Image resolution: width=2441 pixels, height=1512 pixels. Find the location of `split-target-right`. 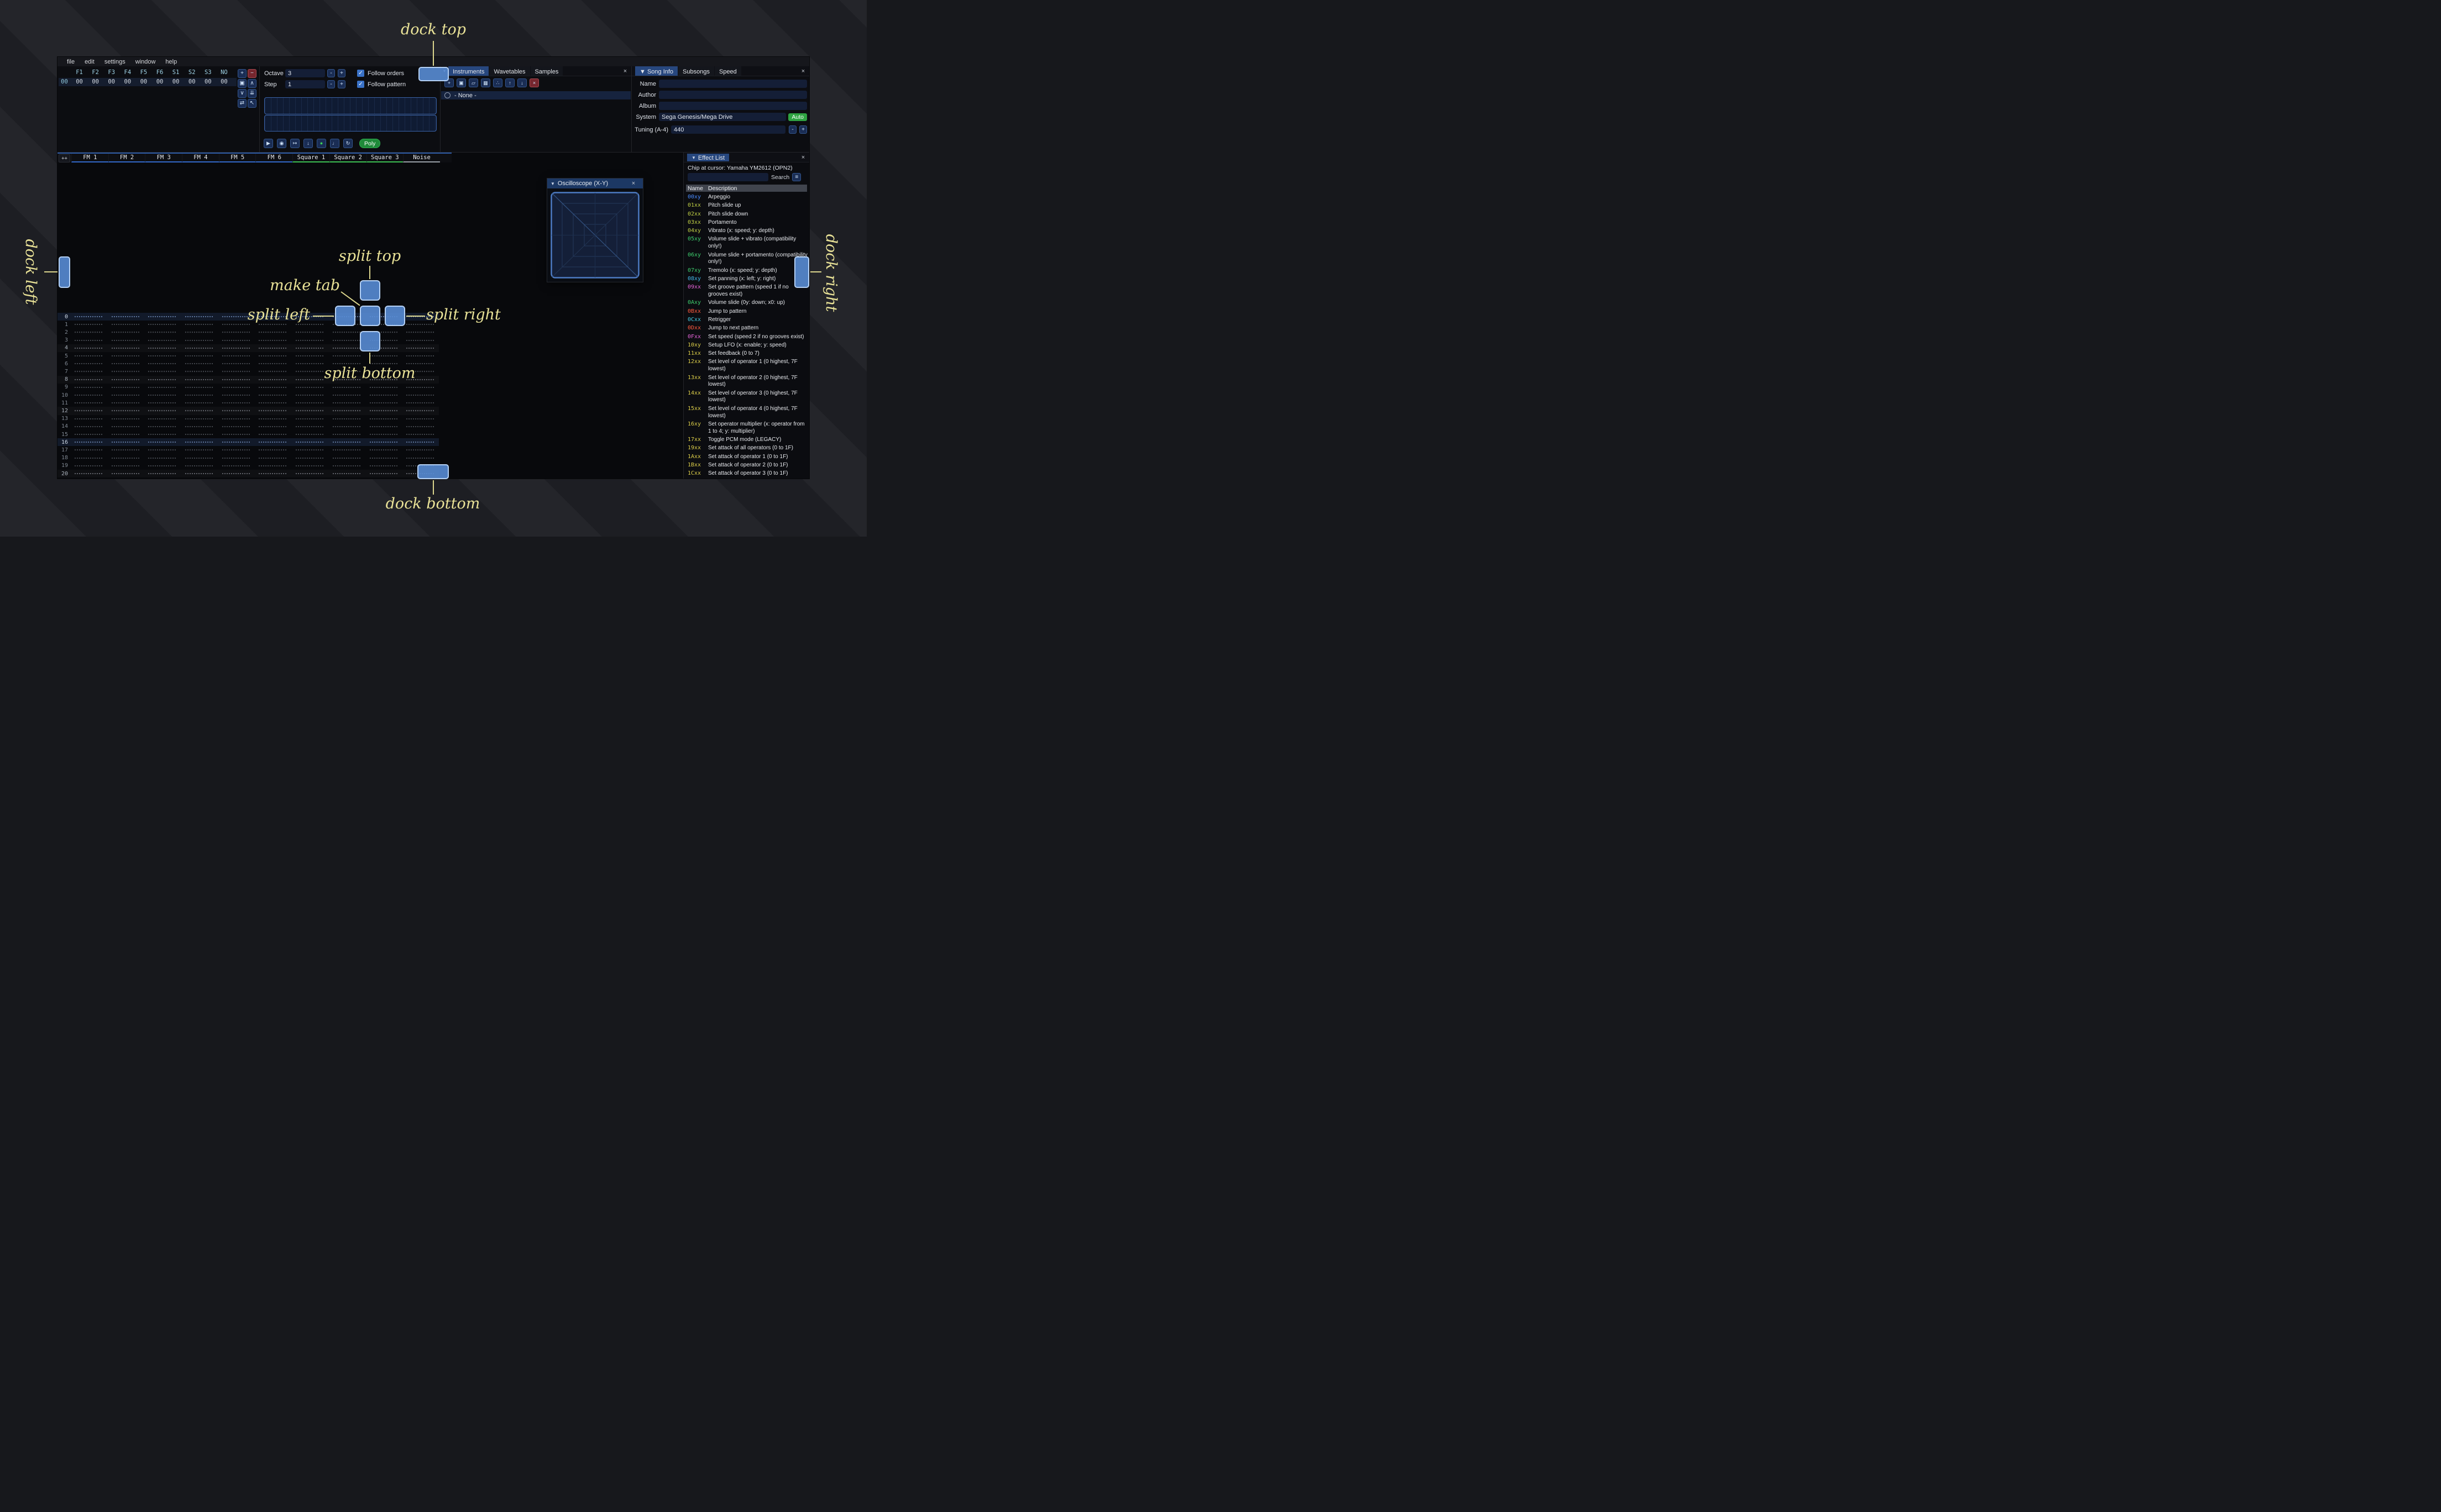

split-target-right is located at coordinates (395, 316).